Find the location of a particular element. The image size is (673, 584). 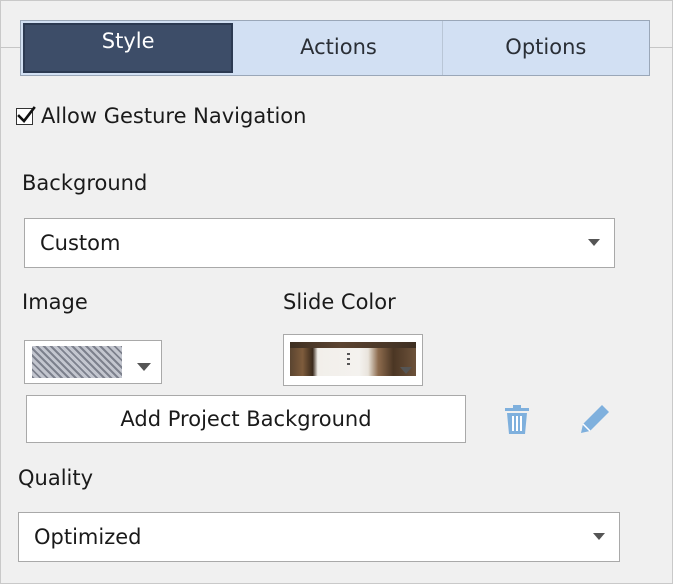

quality-value: Optimized is located at coordinates (88, 537).